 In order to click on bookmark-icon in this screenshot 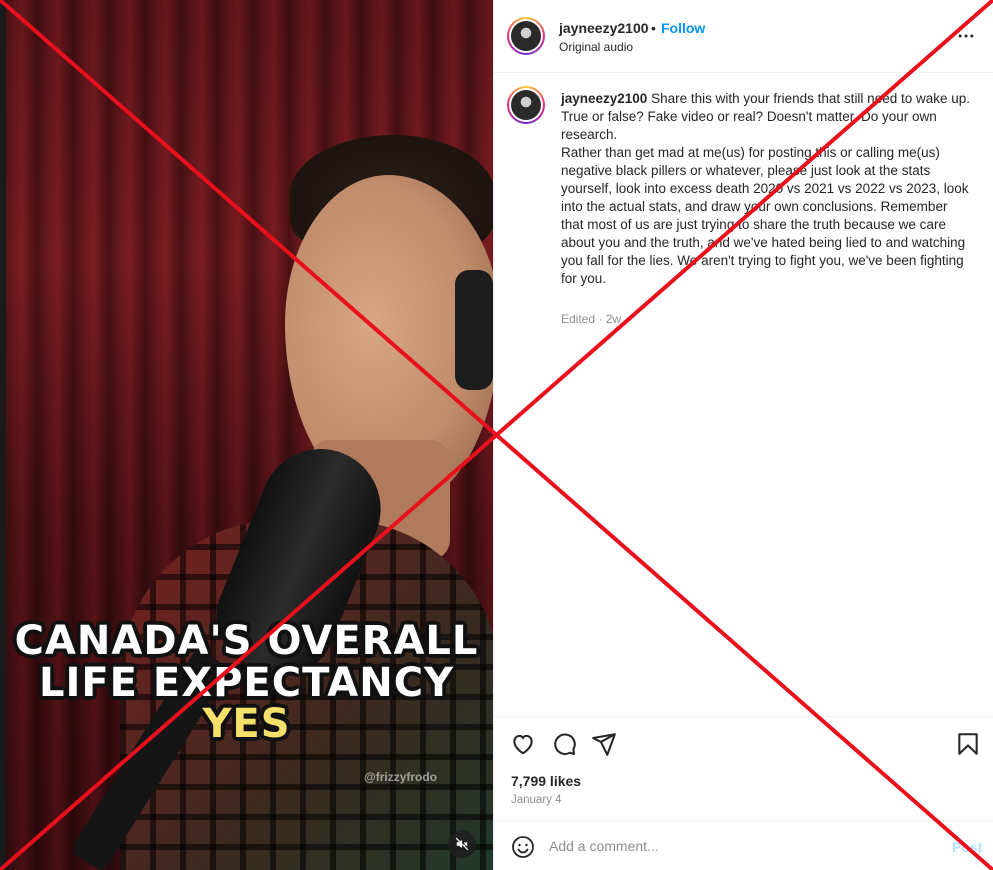, I will do `click(968, 744)`.